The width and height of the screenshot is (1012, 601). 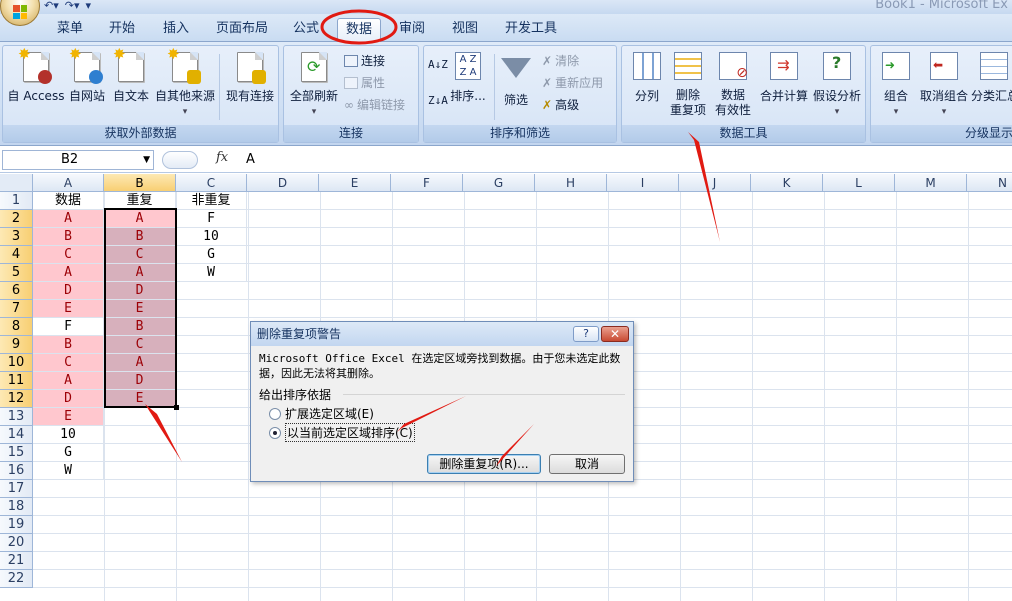 What do you see at coordinates (16, 543) in the screenshot?
I see `row-header-20: 20` at bounding box center [16, 543].